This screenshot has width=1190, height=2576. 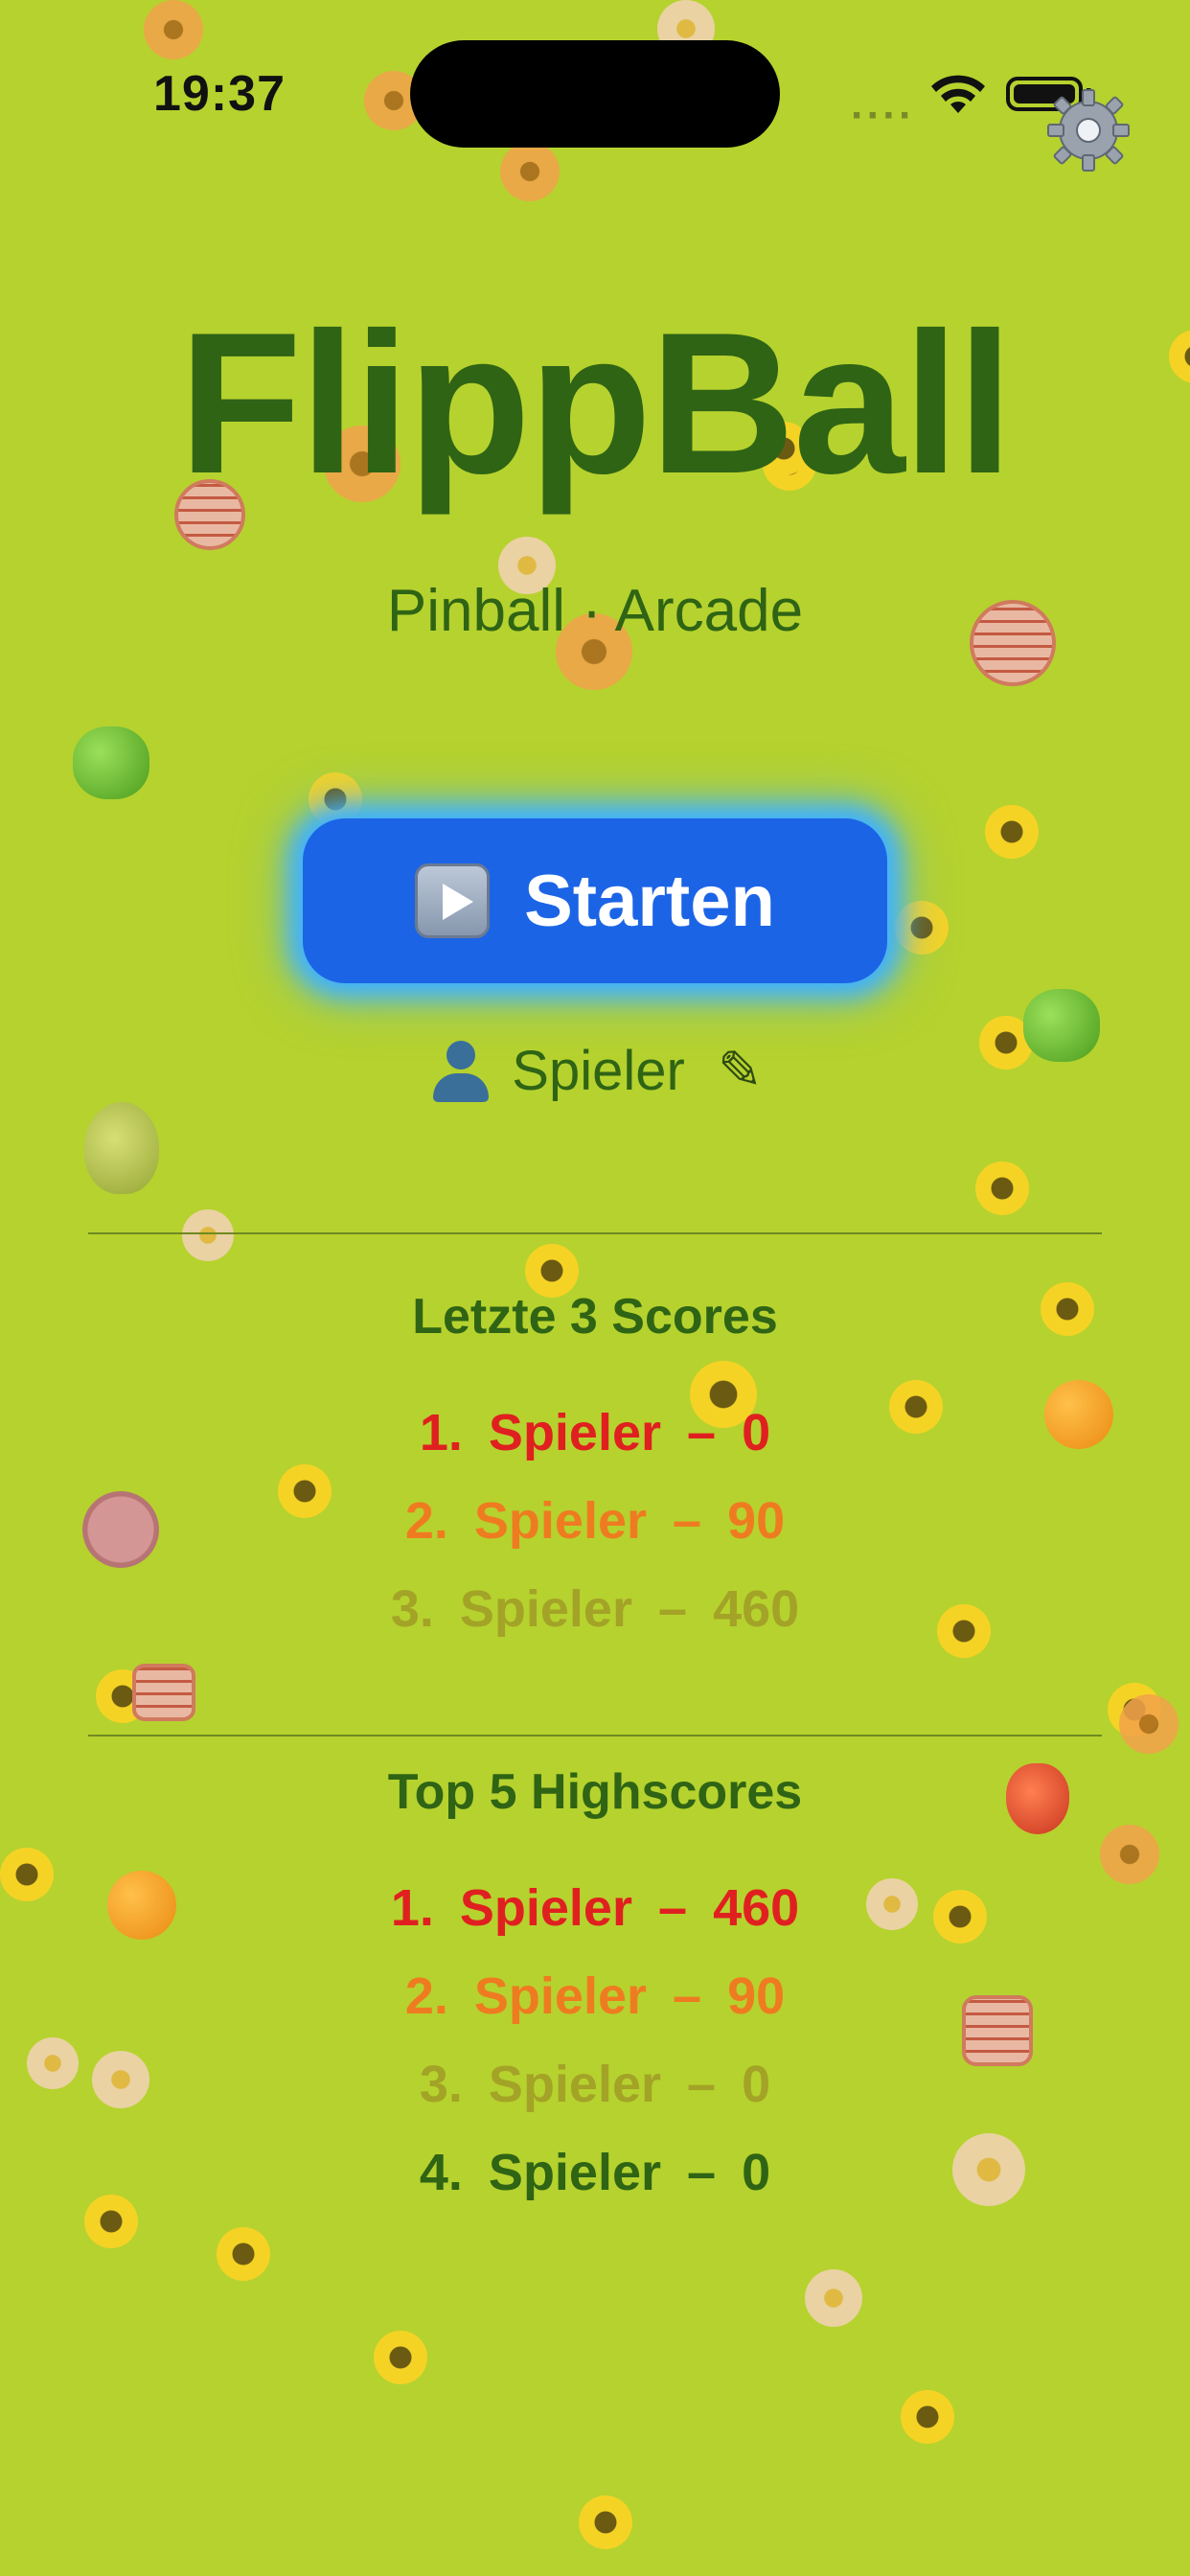 What do you see at coordinates (163, 1692) in the screenshot?
I see `brick-block-icon` at bounding box center [163, 1692].